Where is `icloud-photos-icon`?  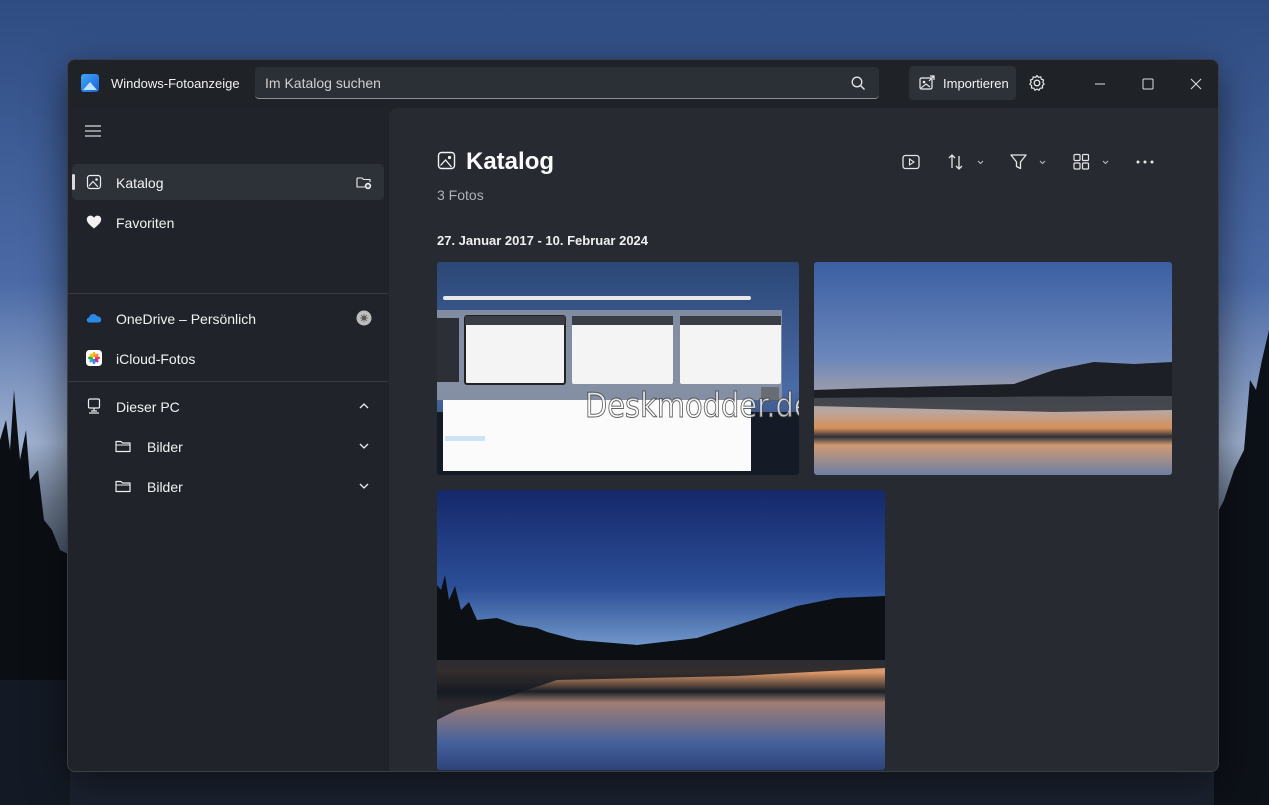 icloud-photos-icon is located at coordinates (94, 358).